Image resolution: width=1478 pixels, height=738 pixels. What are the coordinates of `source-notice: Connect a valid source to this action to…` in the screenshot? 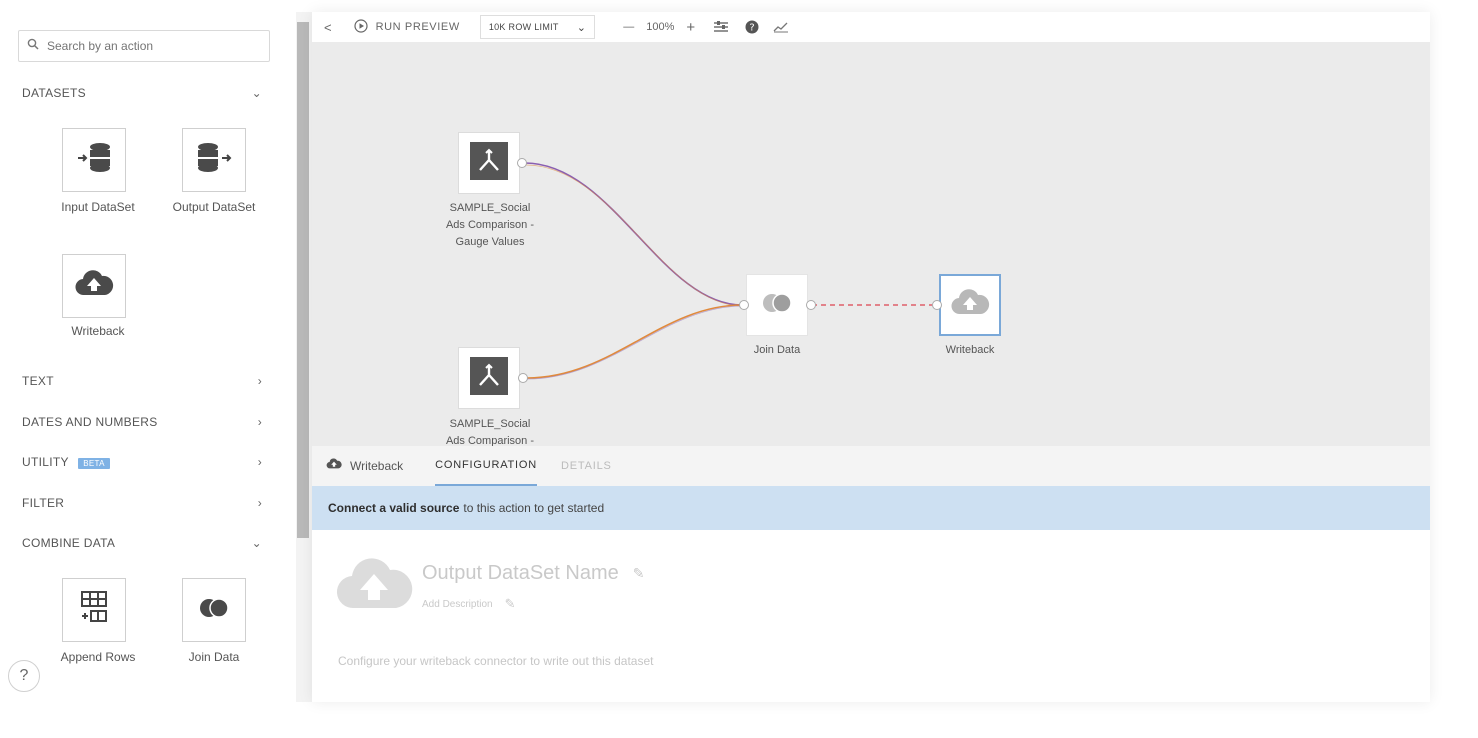 It's located at (871, 508).